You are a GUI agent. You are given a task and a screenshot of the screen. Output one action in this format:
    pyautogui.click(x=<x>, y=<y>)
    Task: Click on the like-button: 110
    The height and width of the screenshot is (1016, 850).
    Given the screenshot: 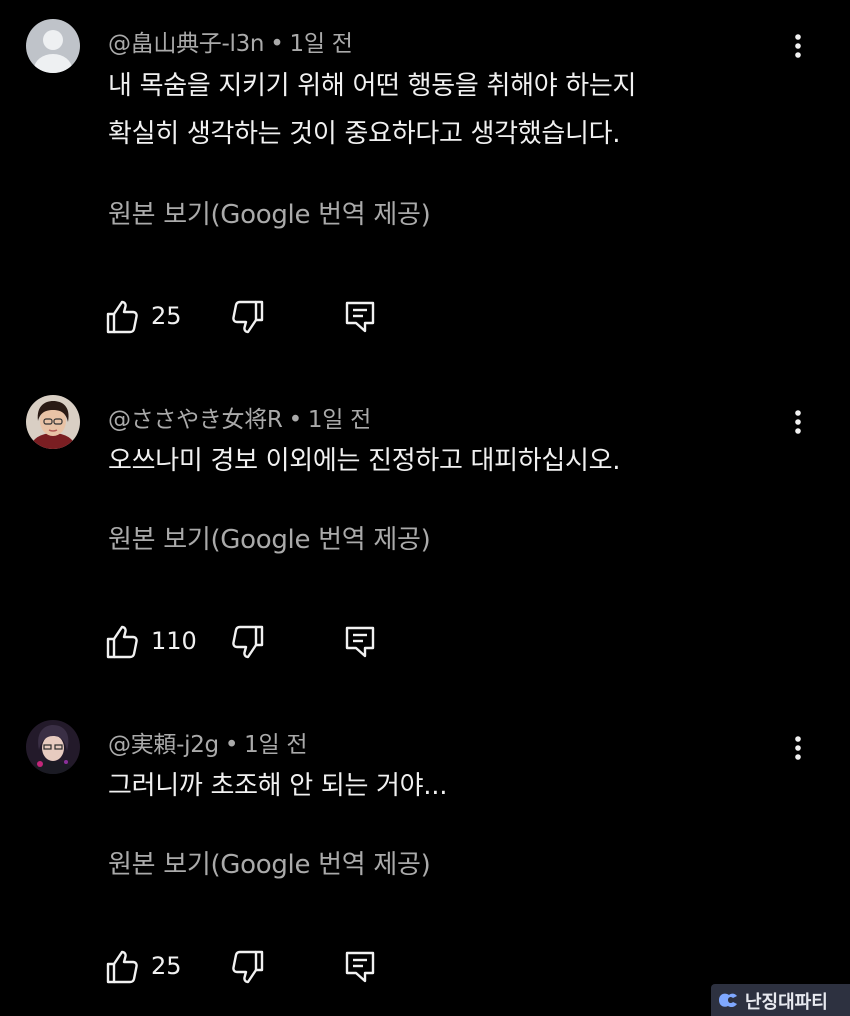 What is the action you would take?
    pyautogui.click(x=154, y=642)
    